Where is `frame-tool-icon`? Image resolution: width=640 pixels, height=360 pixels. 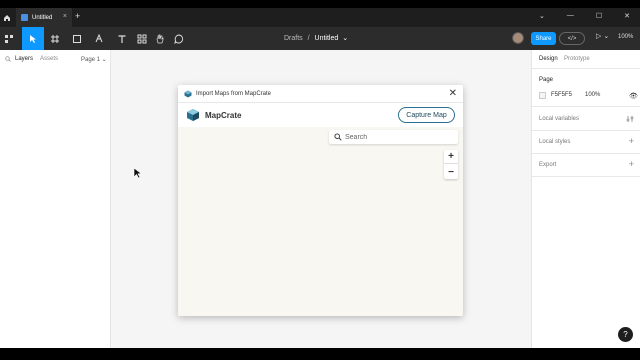
frame-tool-icon is located at coordinates (55, 38).